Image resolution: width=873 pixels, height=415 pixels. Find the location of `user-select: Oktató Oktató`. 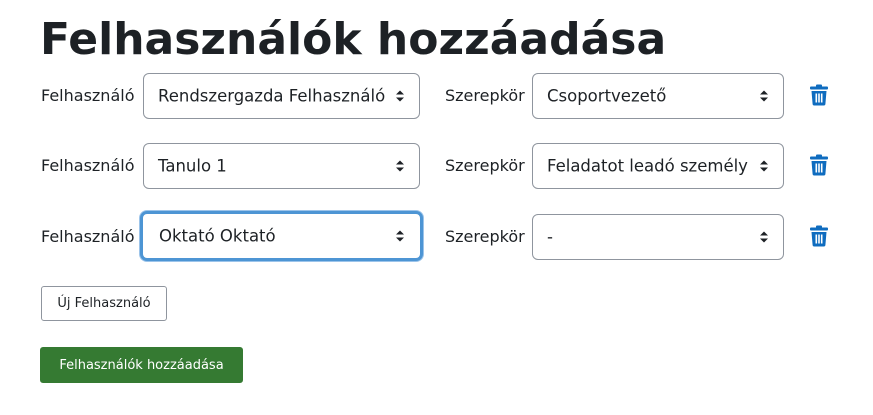

user-select: Oktató Oktató is located at coordinates (281, 236).